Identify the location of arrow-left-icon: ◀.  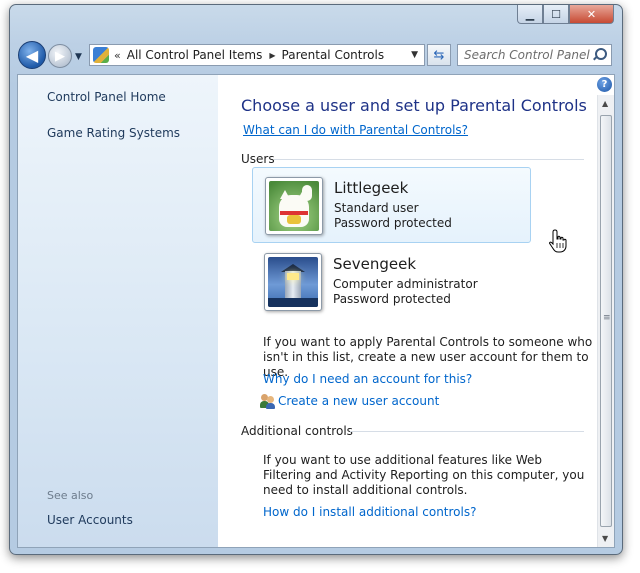
(32, 55).